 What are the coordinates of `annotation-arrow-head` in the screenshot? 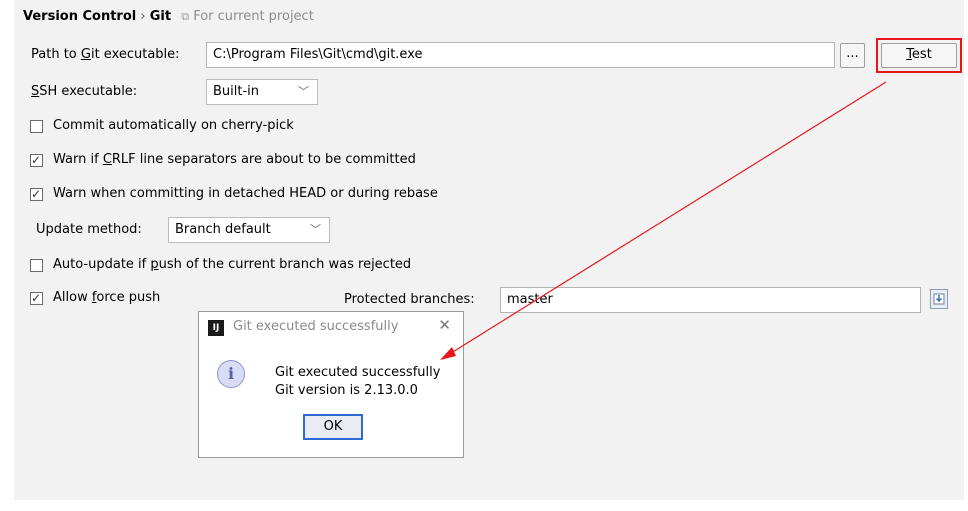 It's located at (448, 353).